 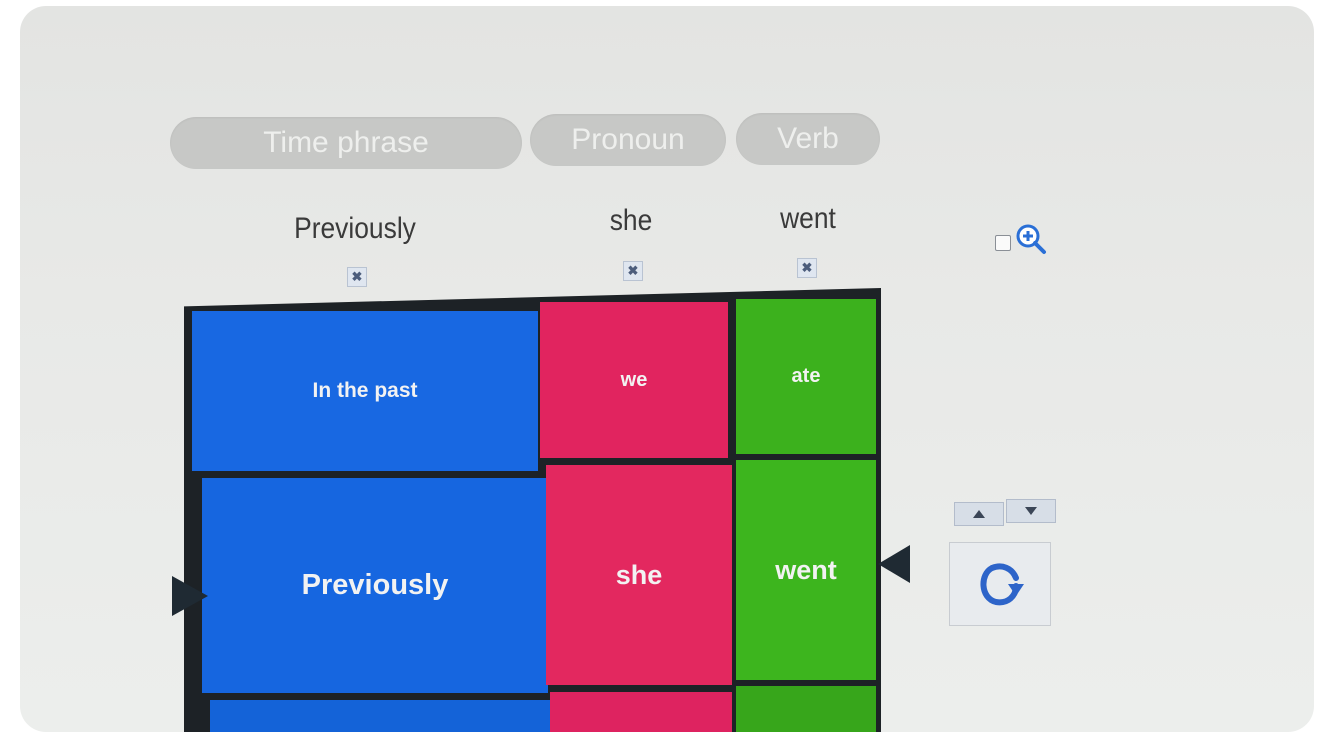 I want to click on selected-time-phrase: Previously, so click(x=355, y=228).